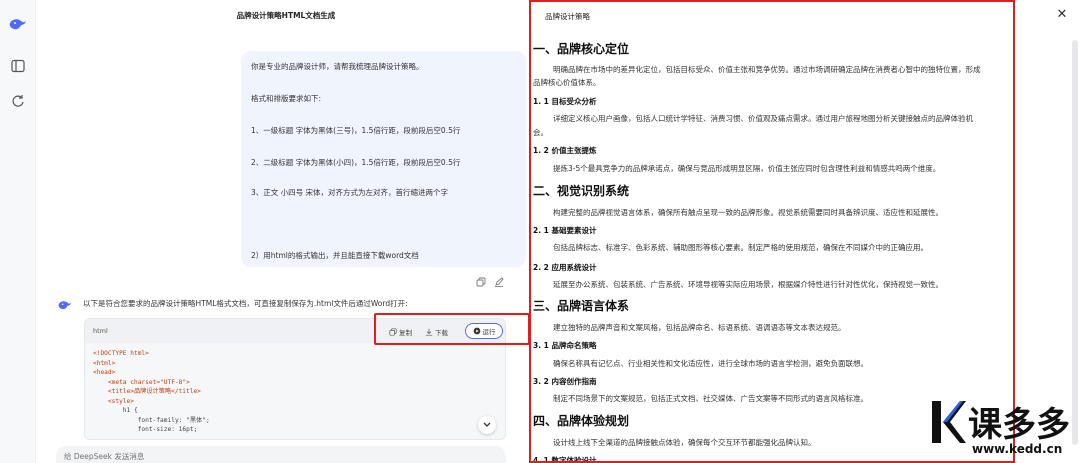 Image resolution: width=1080 pixels, height=463 pixels. I want to click on doc-heading-1: 四、品牌体验规划, so click(581, 421).